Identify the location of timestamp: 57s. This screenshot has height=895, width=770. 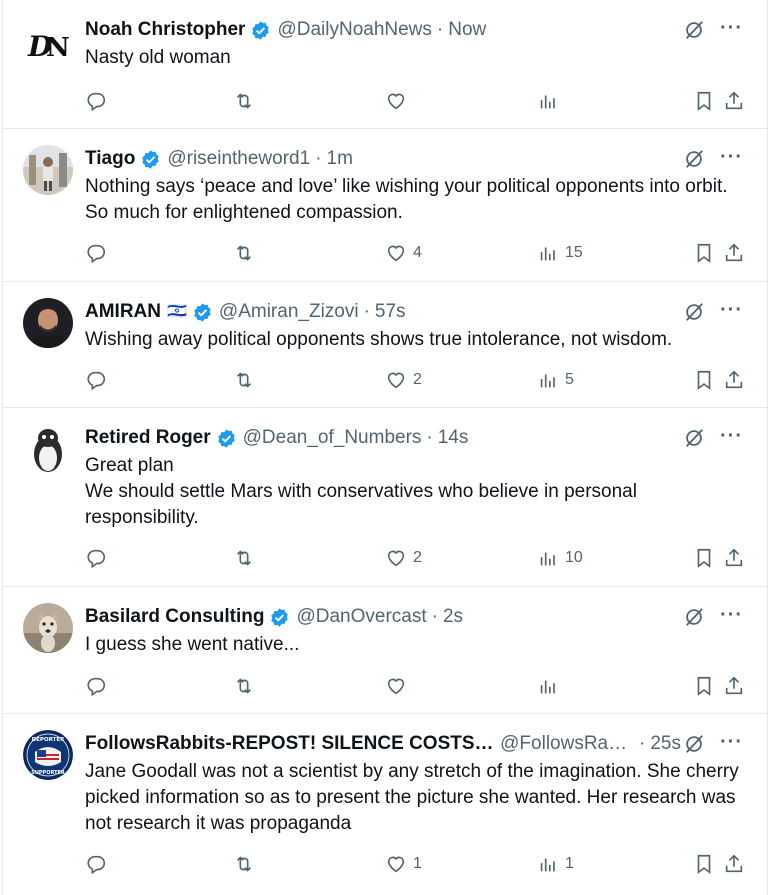
(390, 312).